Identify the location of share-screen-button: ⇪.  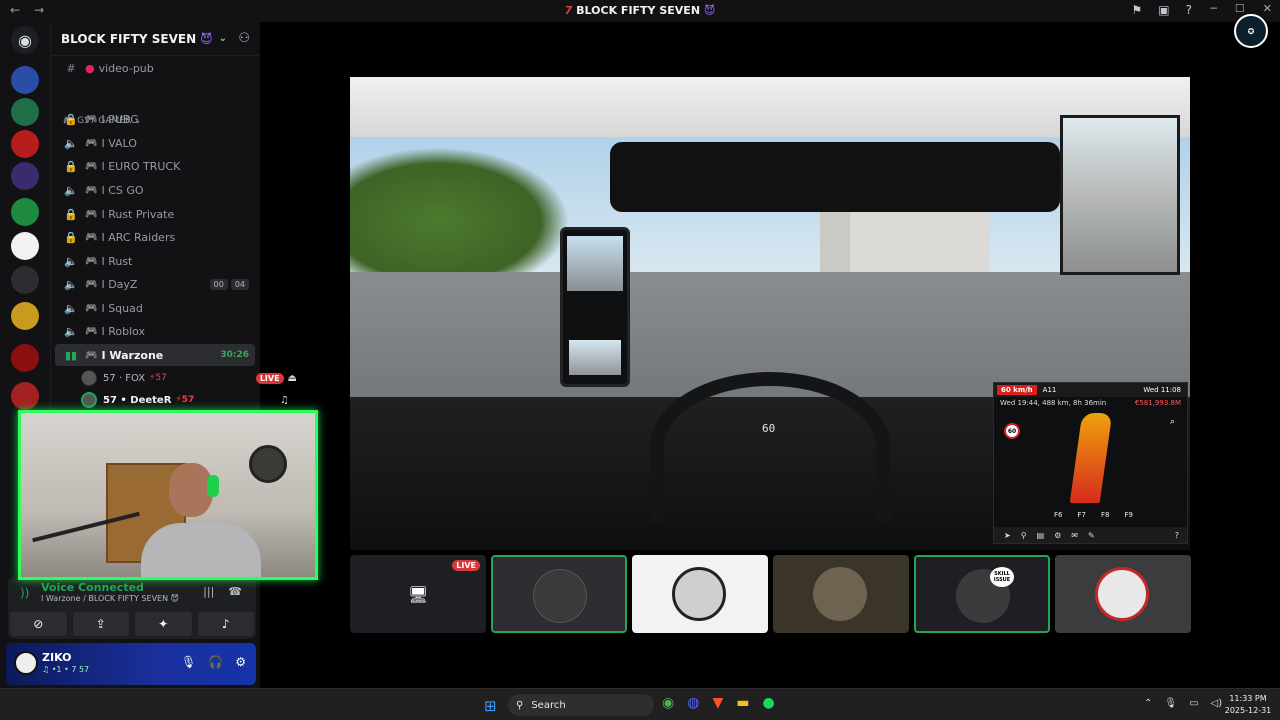
(100, 624).